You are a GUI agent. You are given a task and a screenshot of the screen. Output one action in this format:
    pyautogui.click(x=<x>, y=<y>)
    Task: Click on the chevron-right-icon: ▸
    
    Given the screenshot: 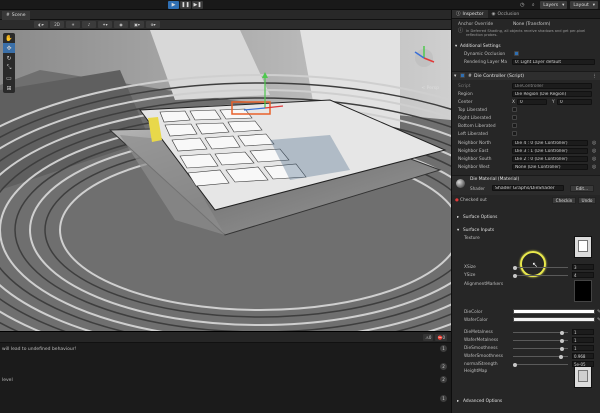 What is the action you would take?
    pyautogui.click(x=458, y=401)
    